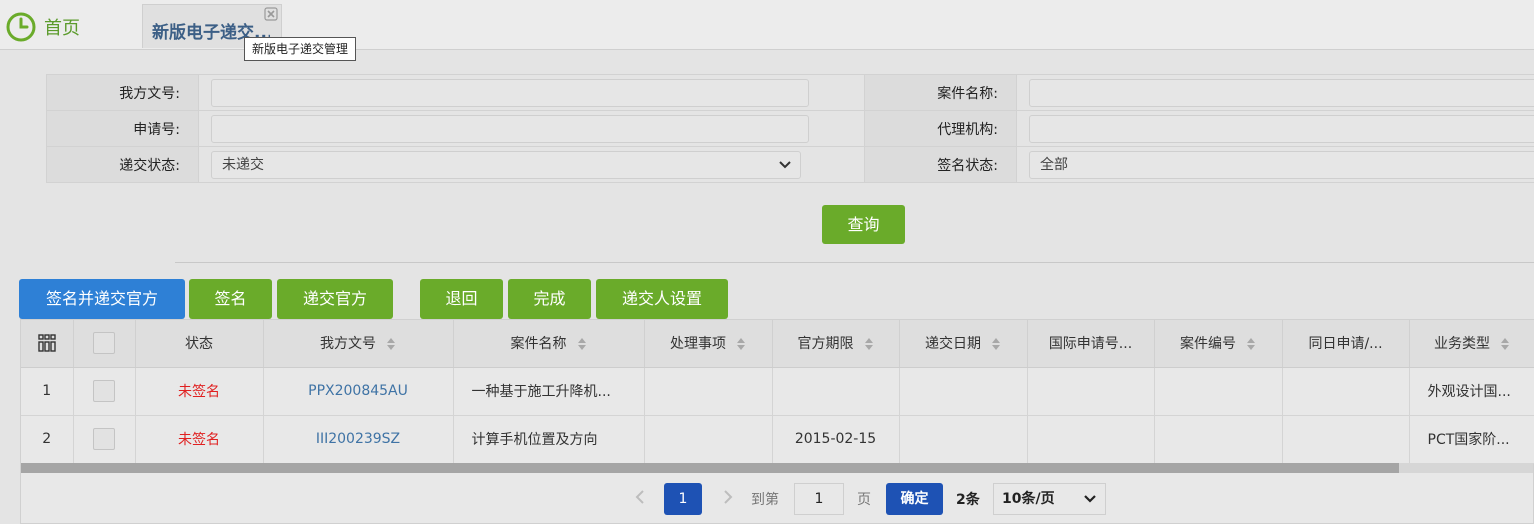 The image size is (1534, 524). What do you see at coordinates (1054, 164) in the screenshot?
I see `sign-status-value: 全部` at bounding box center [1054, 164].